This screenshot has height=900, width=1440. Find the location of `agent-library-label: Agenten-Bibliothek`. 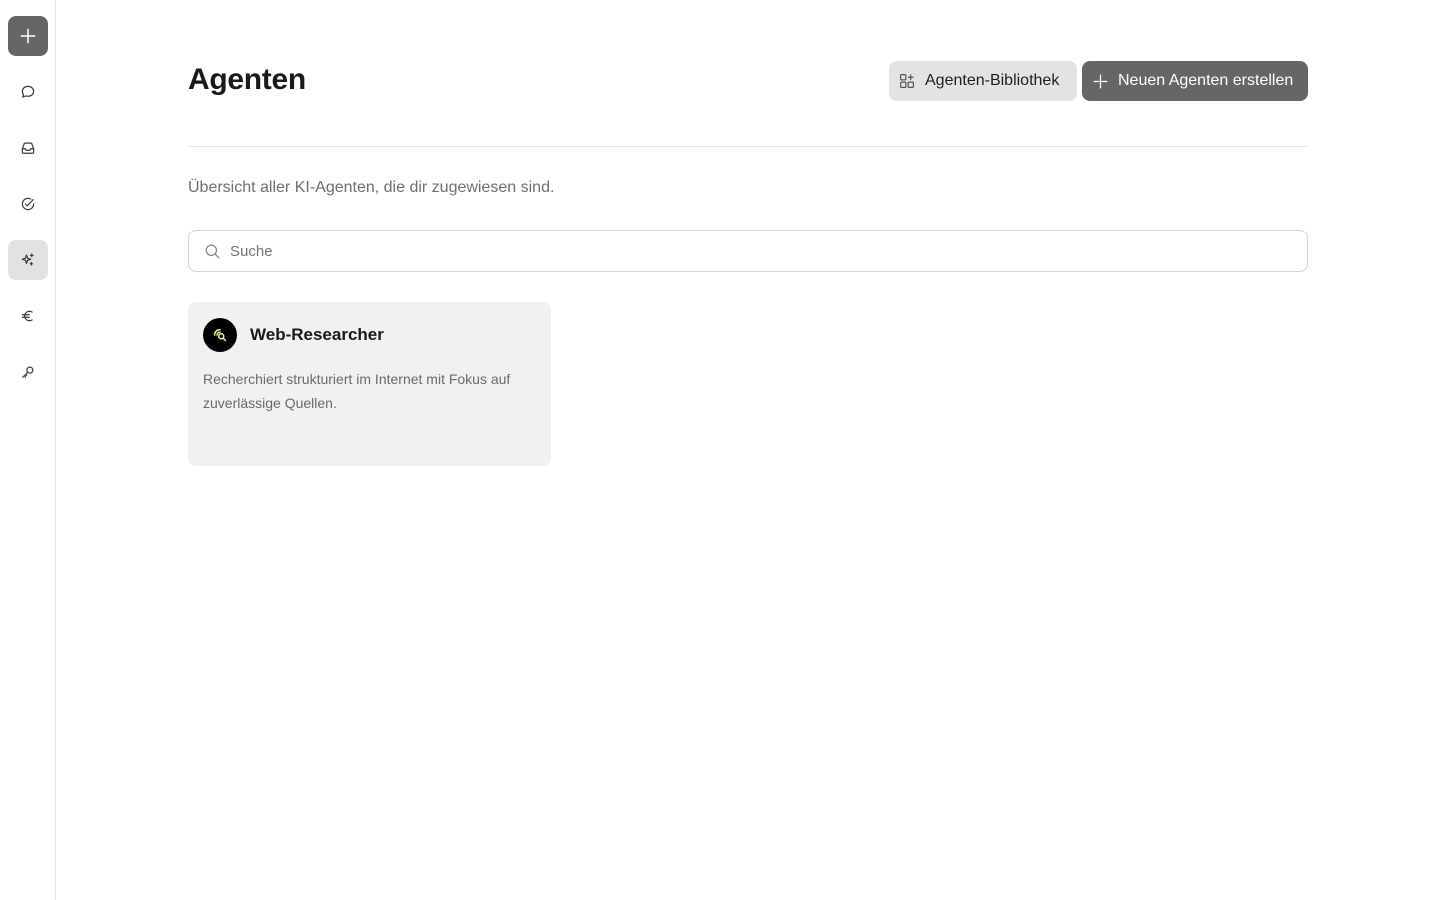

agent-library-label: Agenten-Bibliothek is located at coordinates (992, 80).